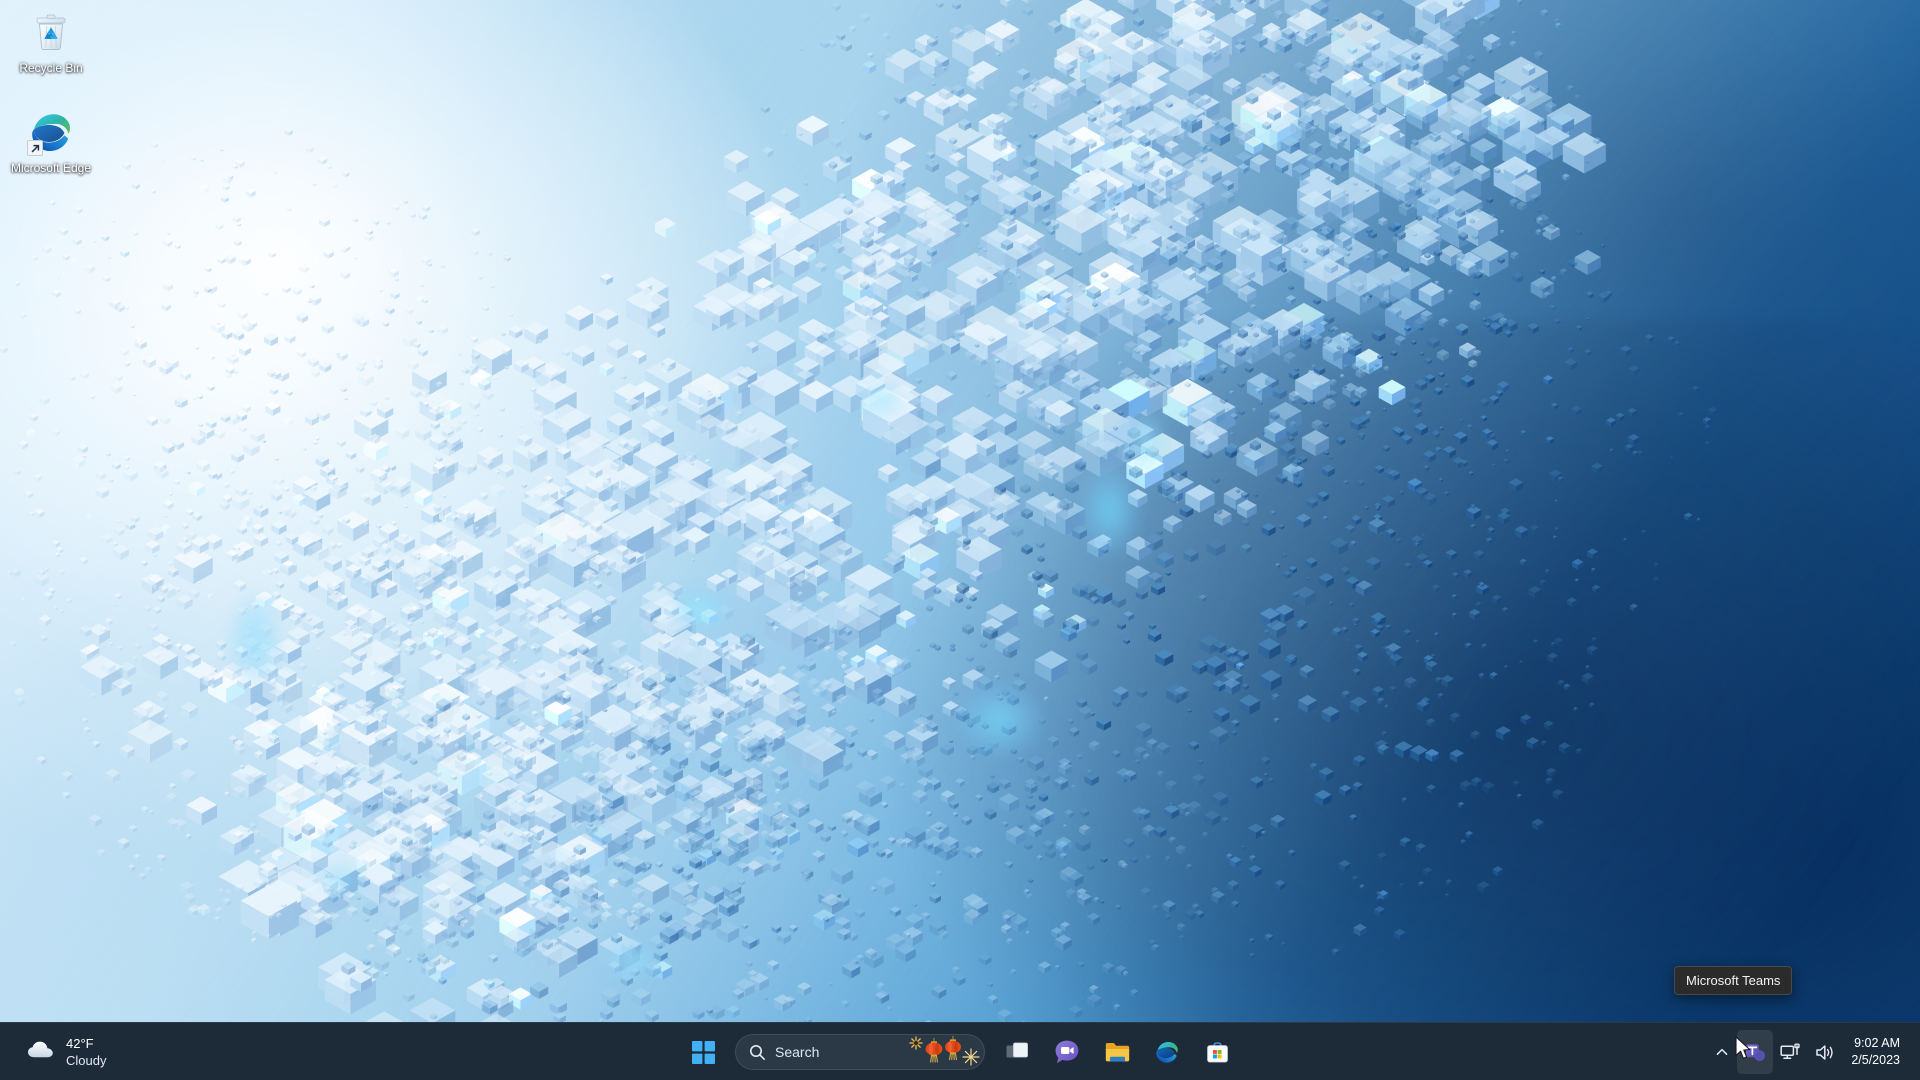  What do you see at coordinates (943, 1052) in the screenshot?
I see `chinese-new-year-lanterns-icon` at bounding box center [943, 1052].